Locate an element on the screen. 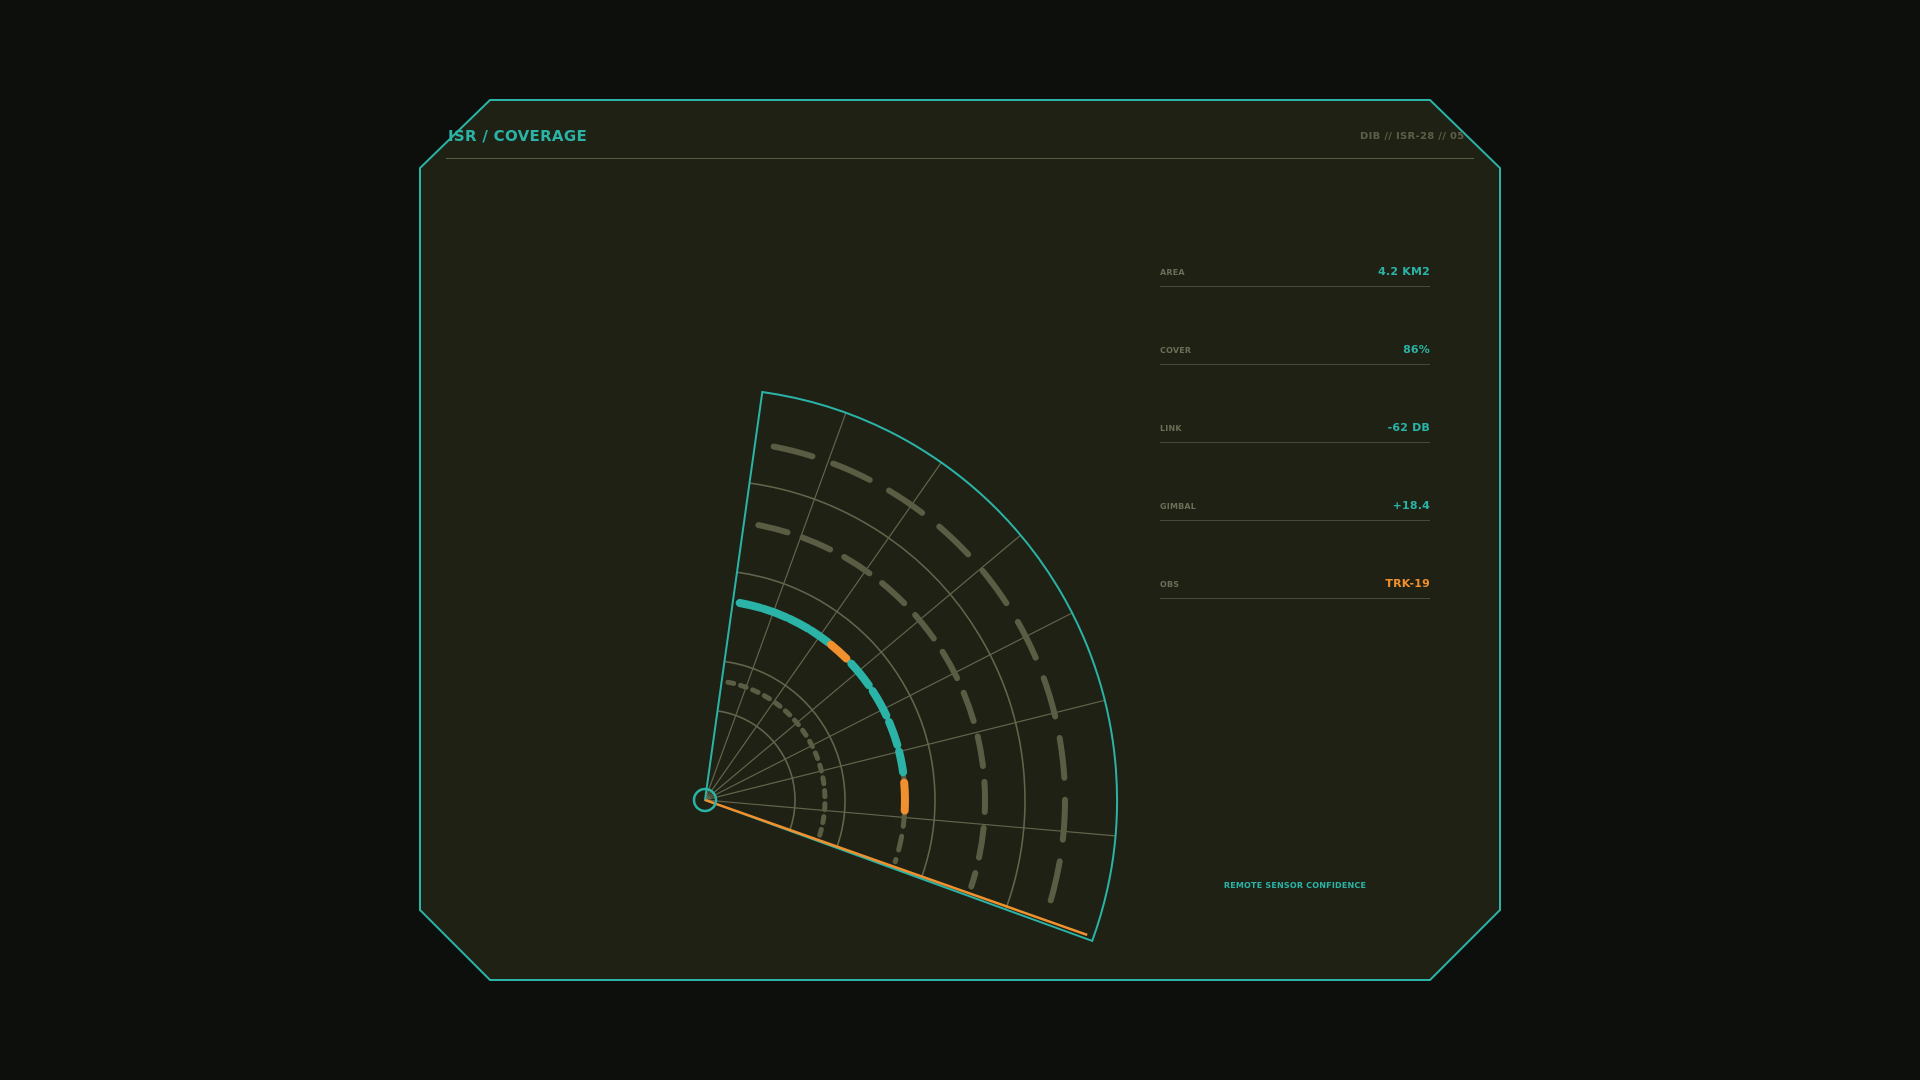 The width and height of the screenshot is (1920, 1080). stat-value: 86% is located at coordinates (1416, 349).